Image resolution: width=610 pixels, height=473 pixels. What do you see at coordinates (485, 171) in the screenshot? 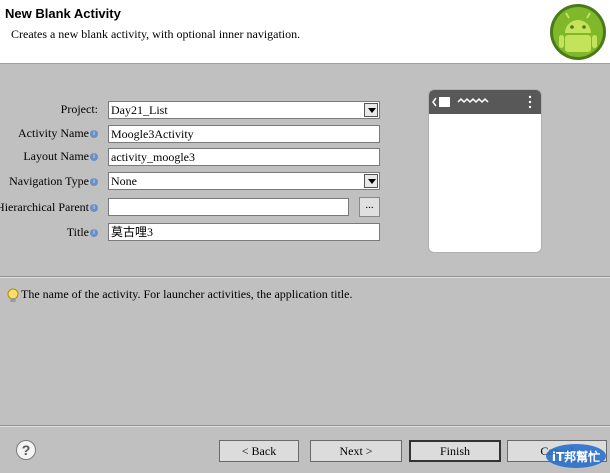
I see `activity-preview` at bounding box center [485, 171].